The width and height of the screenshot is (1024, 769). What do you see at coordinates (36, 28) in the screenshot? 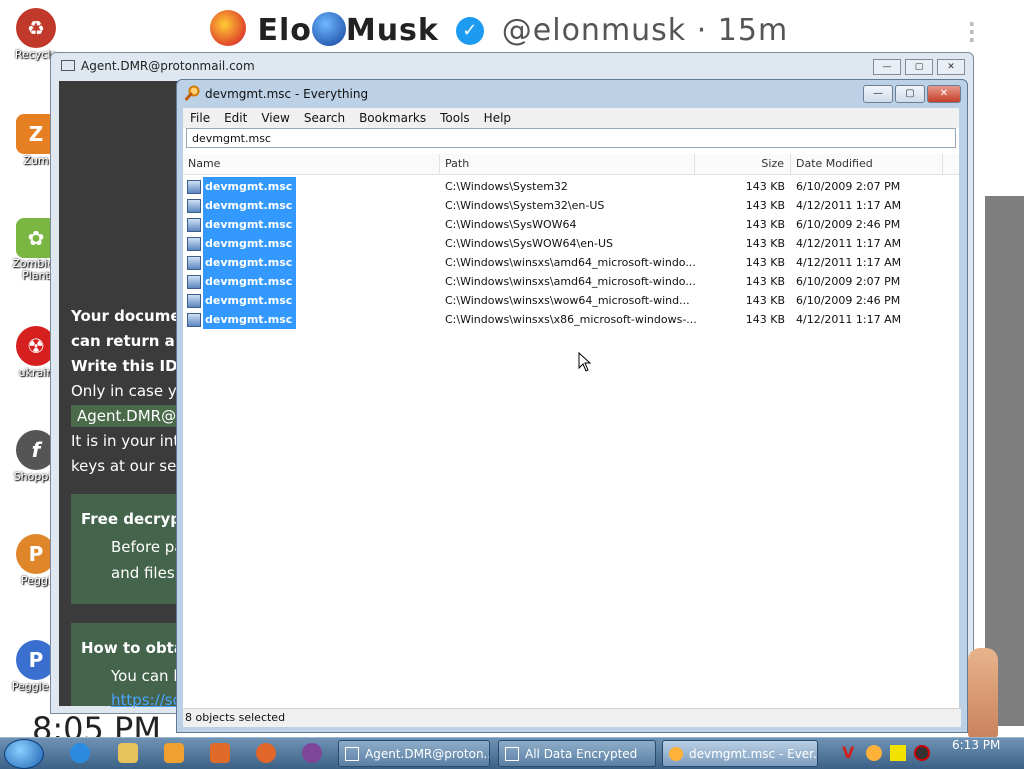
I see `recycle-bin-icon: ♻` at bounding box center [36, 28].